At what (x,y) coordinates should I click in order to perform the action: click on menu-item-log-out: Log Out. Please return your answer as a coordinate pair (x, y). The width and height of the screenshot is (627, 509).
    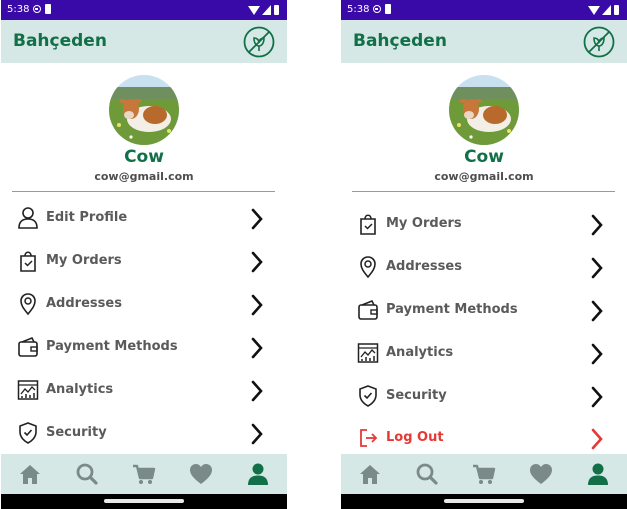
    Looking at the image, I should click on (484, 439).